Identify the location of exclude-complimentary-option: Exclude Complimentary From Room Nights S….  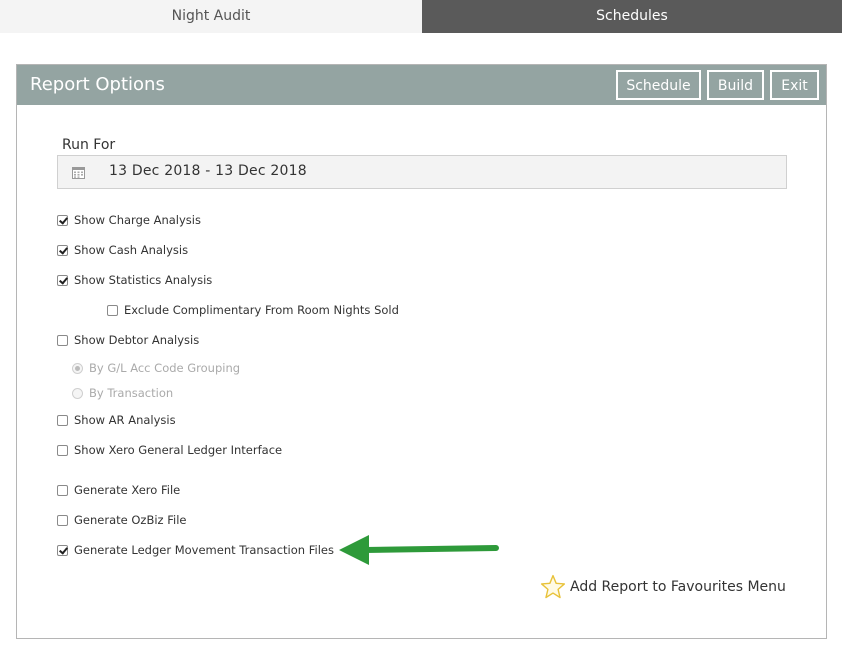
(253, 310).